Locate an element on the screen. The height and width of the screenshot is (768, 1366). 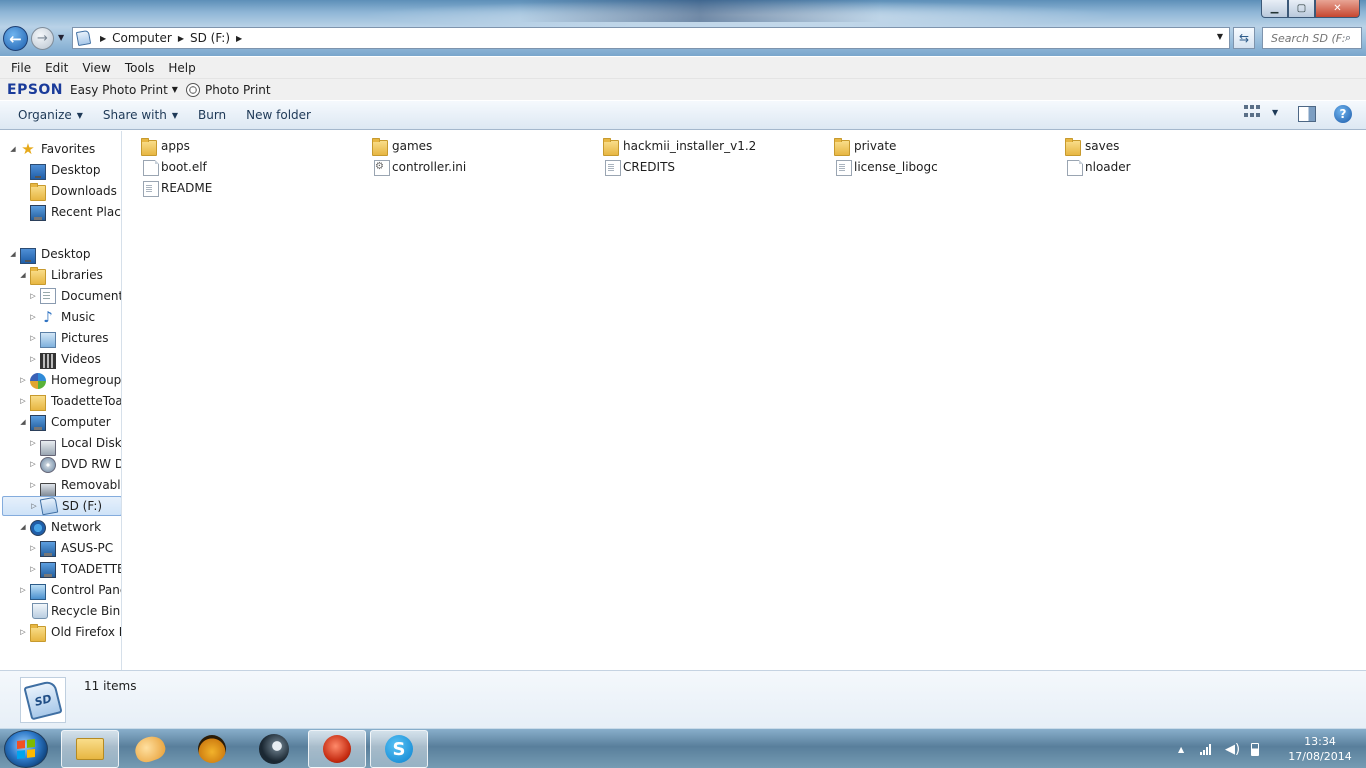
tree-favorites: ◢ ★ Favorites is located at coordinates (51, 149).